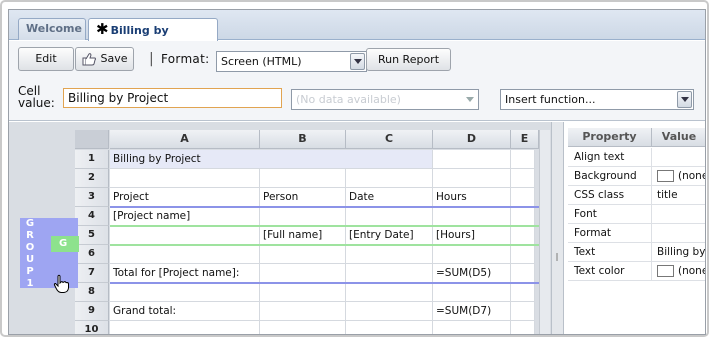 Image resolution: width=709 pixels, height=337 pixels. I want to click on column-header-b: B, so click(303, 139).